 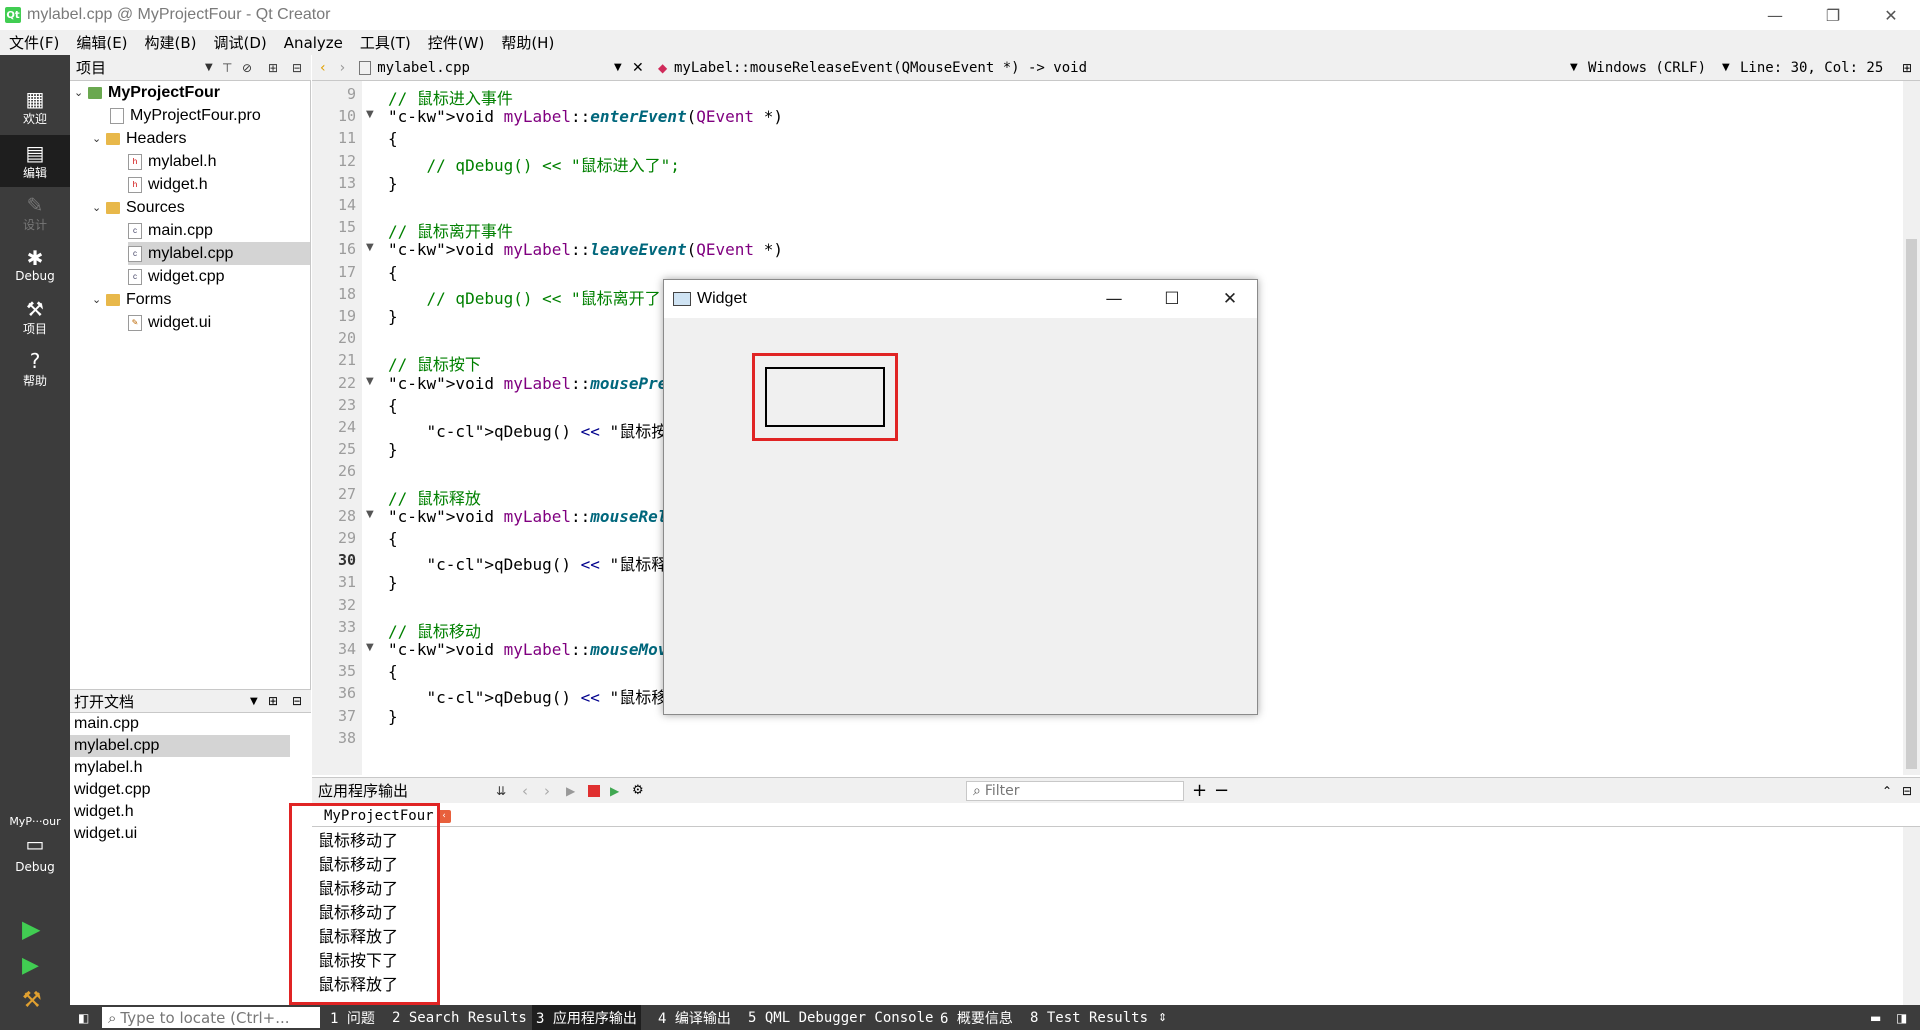 I want to click on mode-design: ✎ 设计, so click(x=35, y=213).